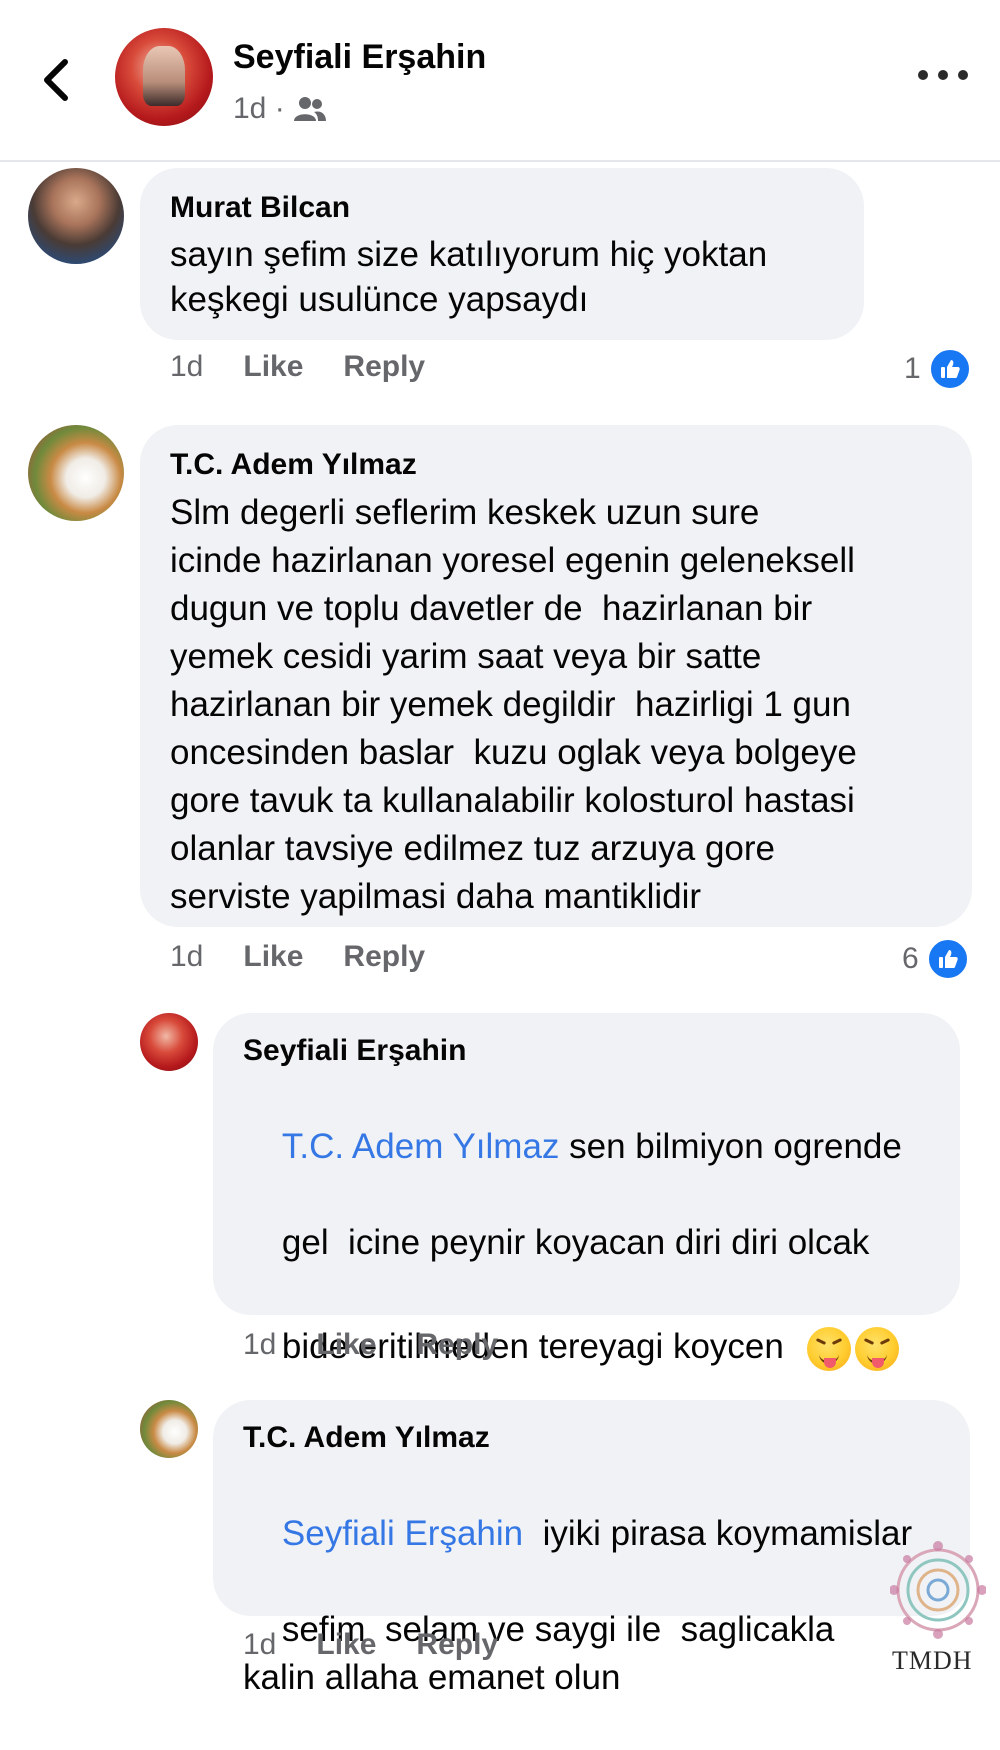 The height and width of the screenshot is (1750, 1000). I want to click on watermark-text: TMDH, so click(932, 1660).